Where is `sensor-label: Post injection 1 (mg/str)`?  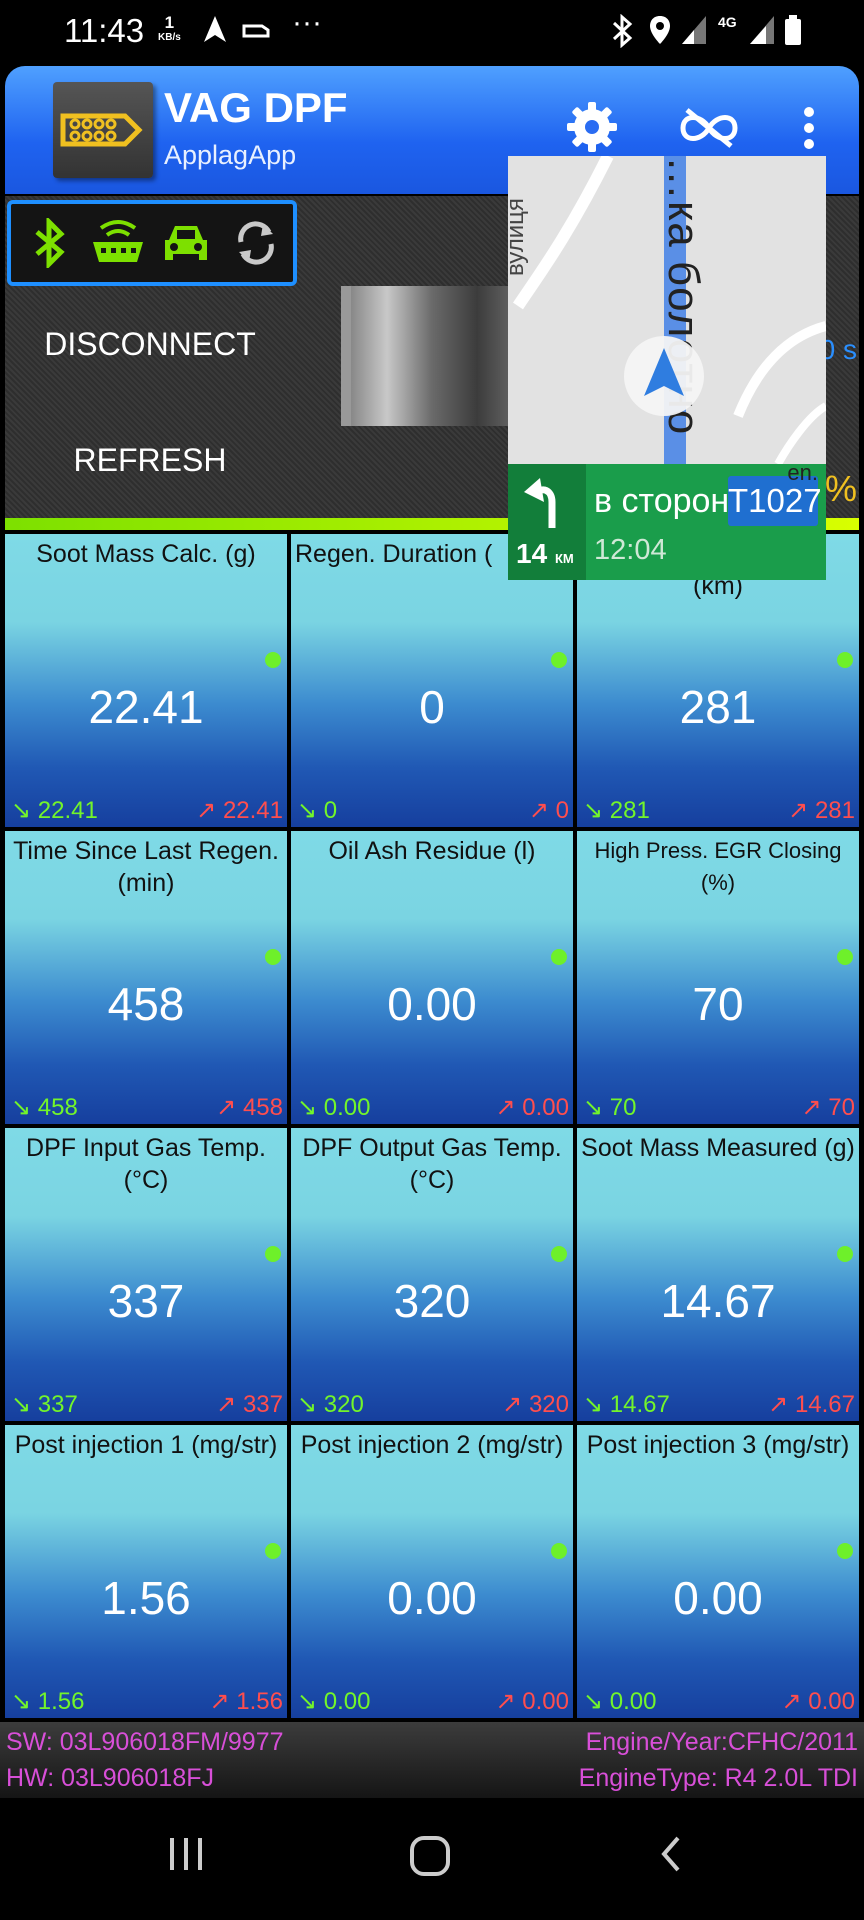 sensor-label: Post injection 1 (mg/str) is located at coordinates (146, 1445).